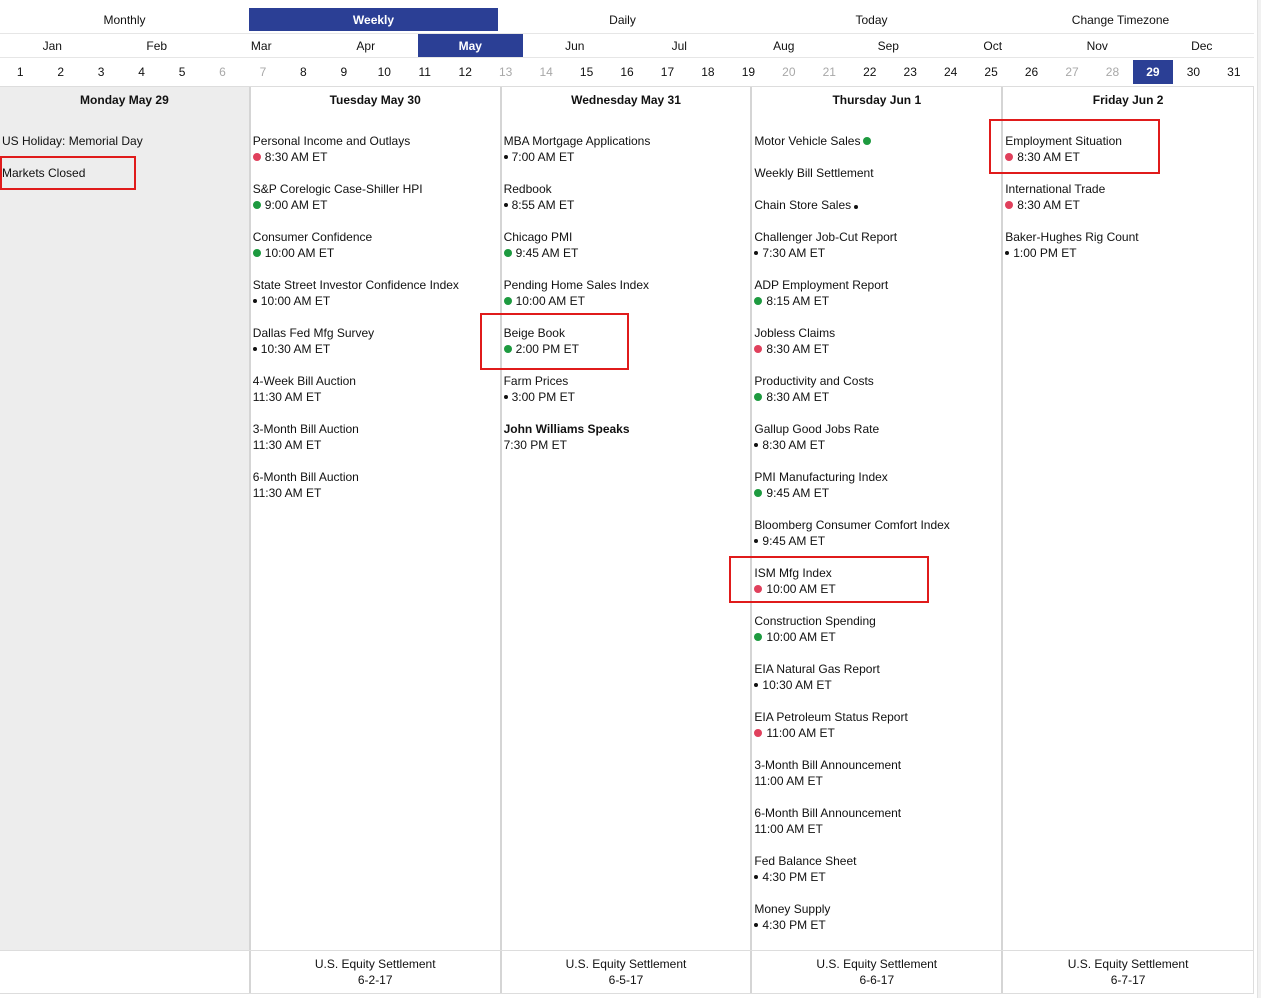 The height and width of the screenshot is (998, 1261). What do you see at coordinates (627, 333) in the screenshot?
I see `event-name: Beige Book` at bounding box center [627, 333].